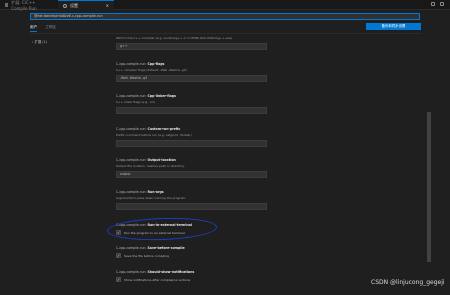 Image resolution: width=450 pixels, height=295 pixels. I want to click on cpp-linker-flags-input, so click(191, 110).